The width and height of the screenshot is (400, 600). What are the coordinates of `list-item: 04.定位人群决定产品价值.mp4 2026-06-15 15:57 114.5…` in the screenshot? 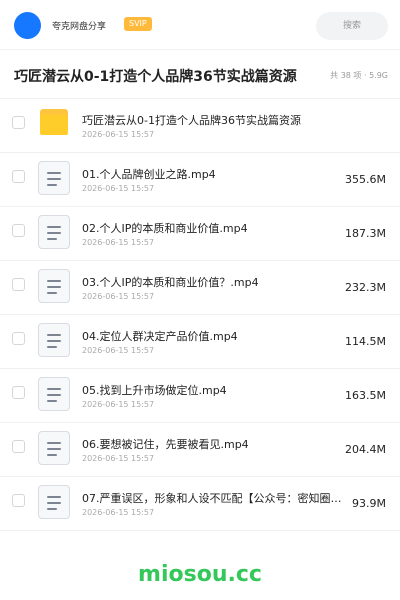 It's located at (200, 342).